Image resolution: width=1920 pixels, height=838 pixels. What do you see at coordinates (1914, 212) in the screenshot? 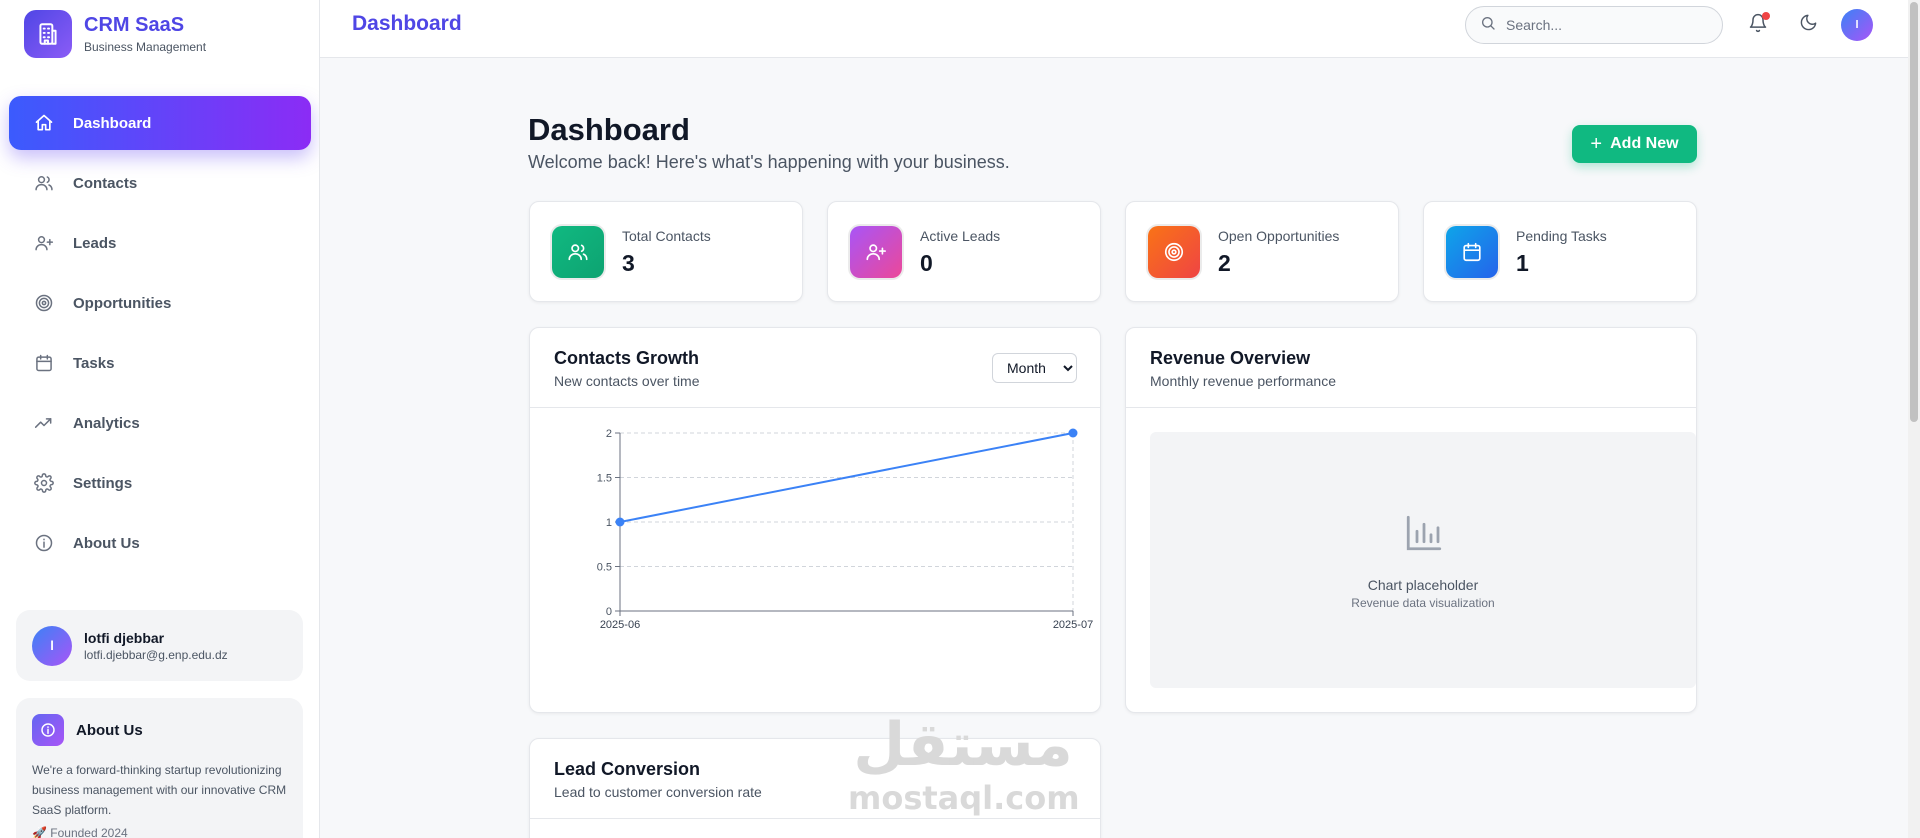
I see `scrollbar-thumb` at bounding box center [1914, 212].